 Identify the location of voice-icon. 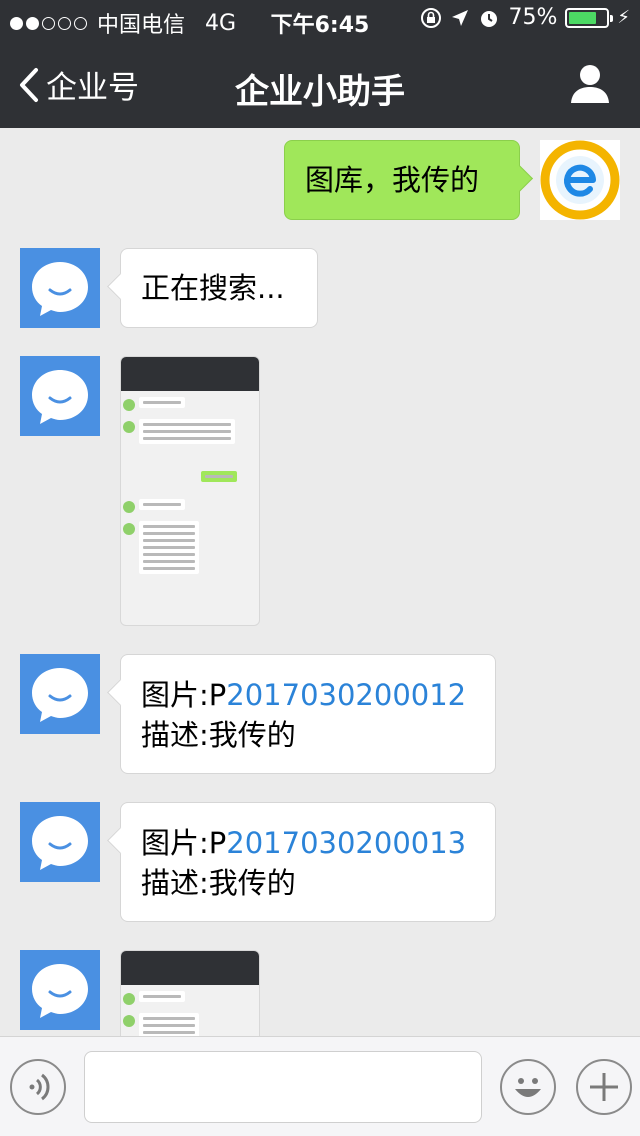
(39, 1087).